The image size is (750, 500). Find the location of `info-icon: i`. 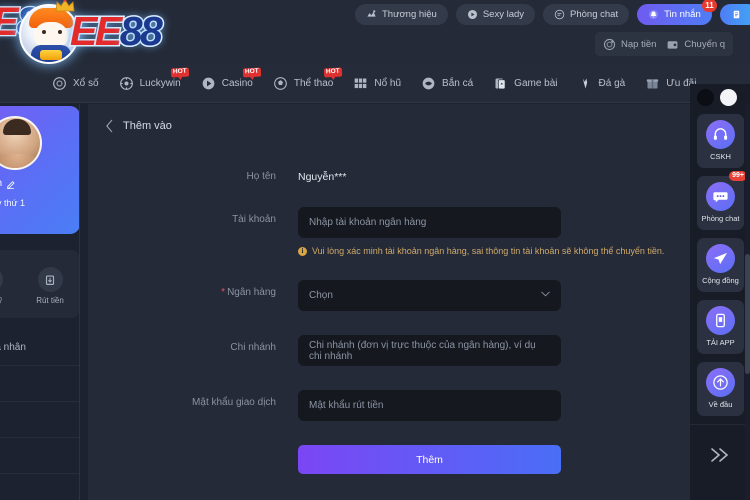

info-icon: i is located at coordinates (302, 251).